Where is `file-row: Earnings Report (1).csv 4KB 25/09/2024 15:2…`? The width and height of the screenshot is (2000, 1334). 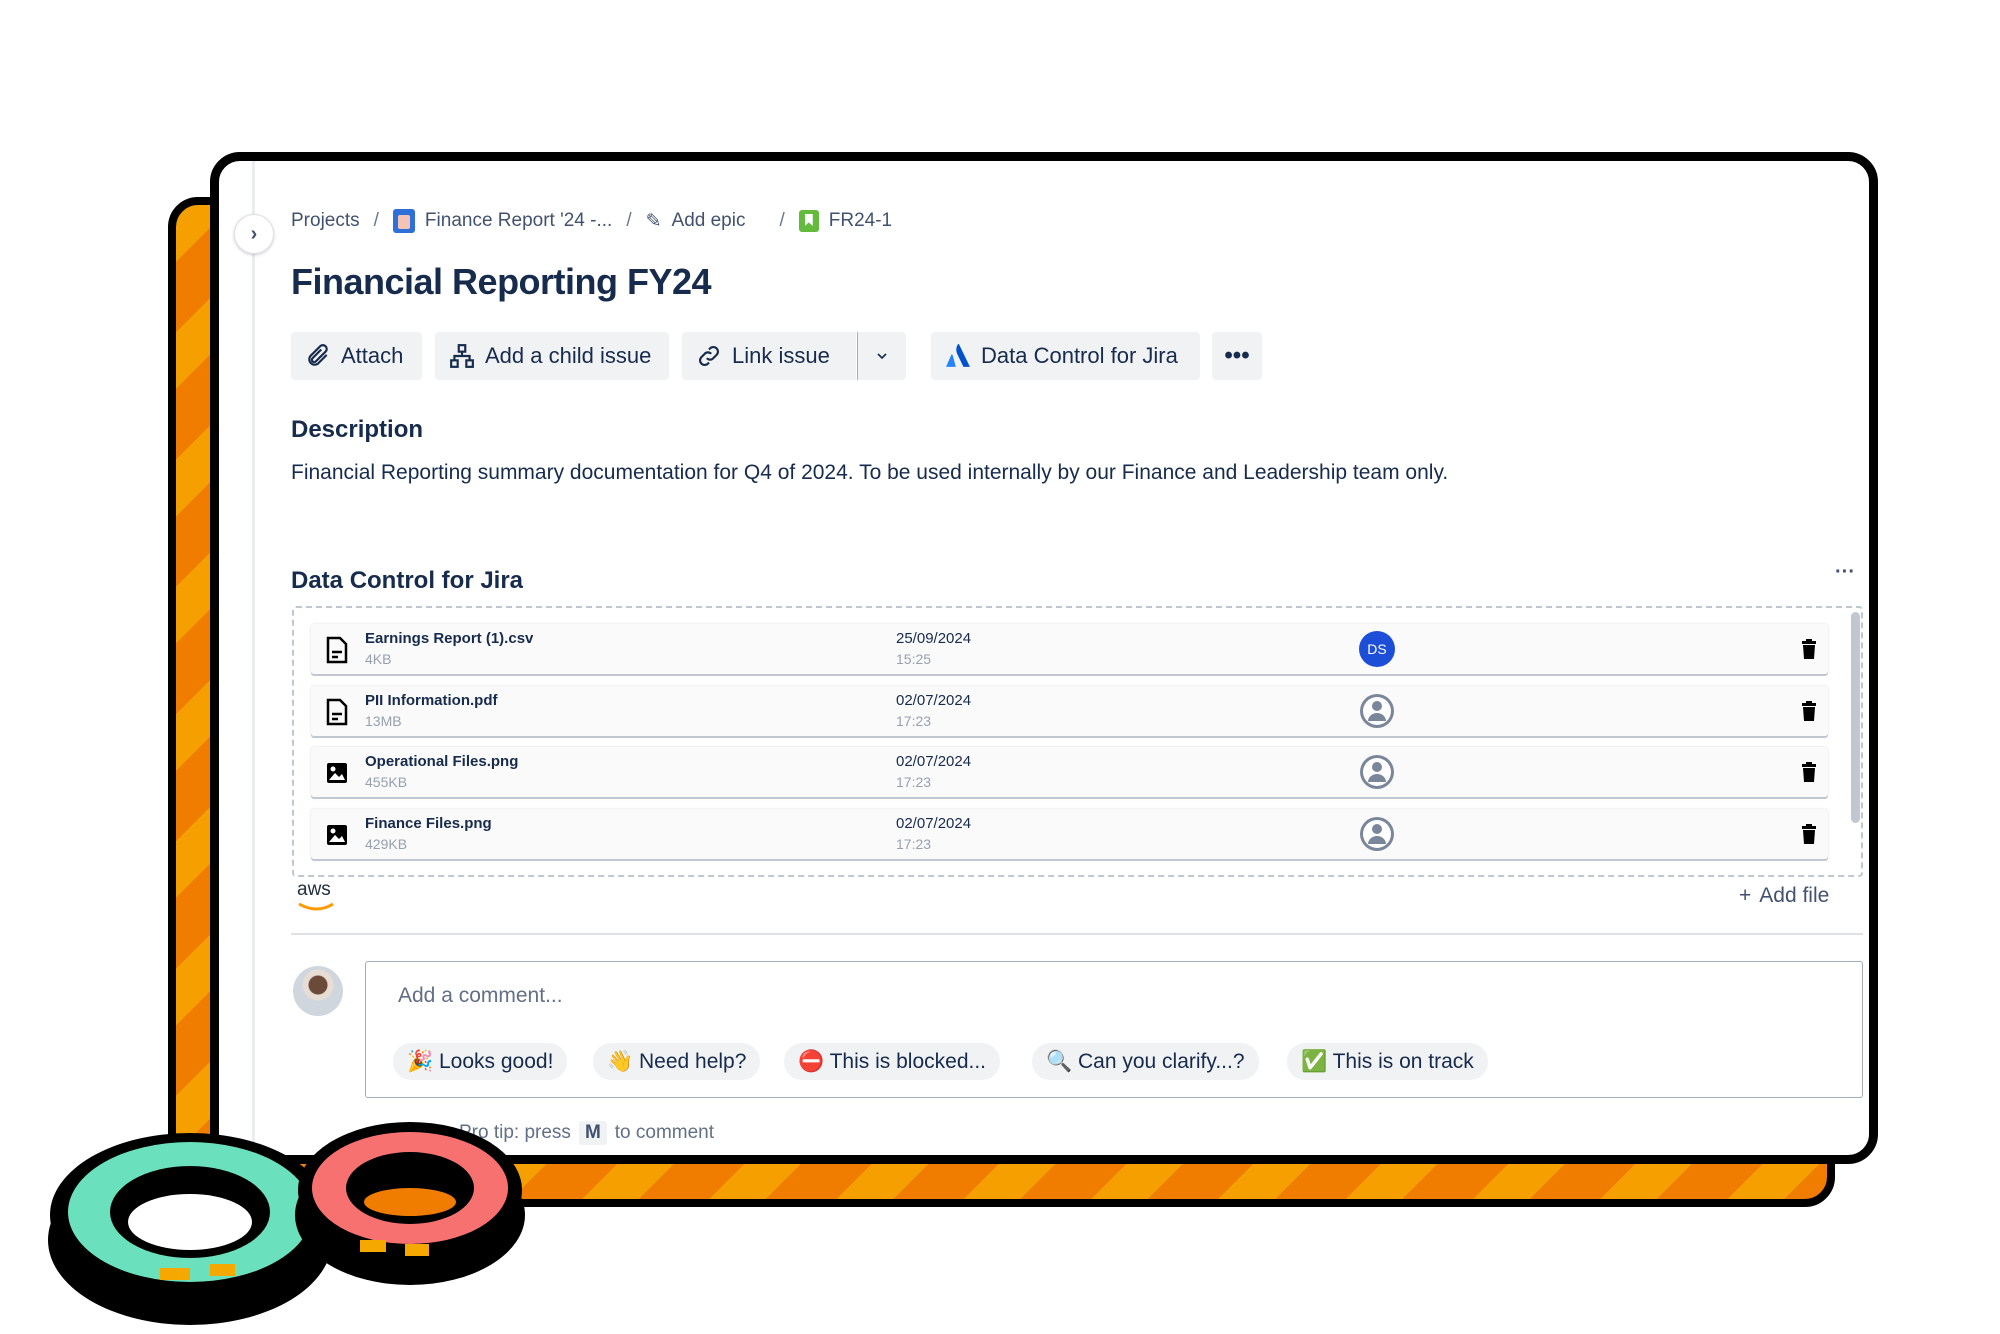
file-row: Earnings Report (1).csv 4KB 25/09/2024 15:2… is located at coordinates (1069, 649).